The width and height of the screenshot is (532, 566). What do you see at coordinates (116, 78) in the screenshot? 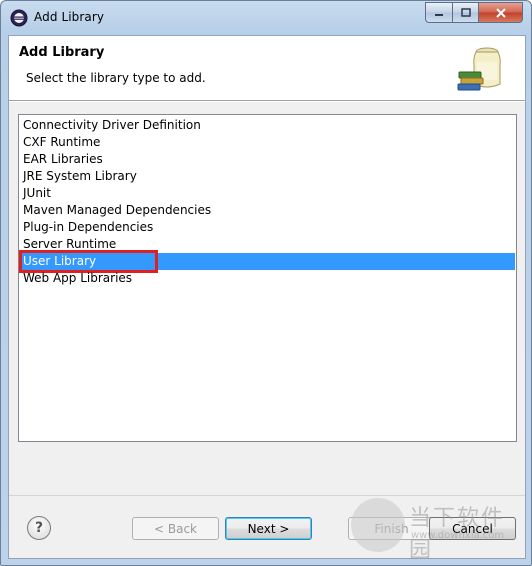
I see `page-description: Select the library type to add.` at bounding box center [116, 78].